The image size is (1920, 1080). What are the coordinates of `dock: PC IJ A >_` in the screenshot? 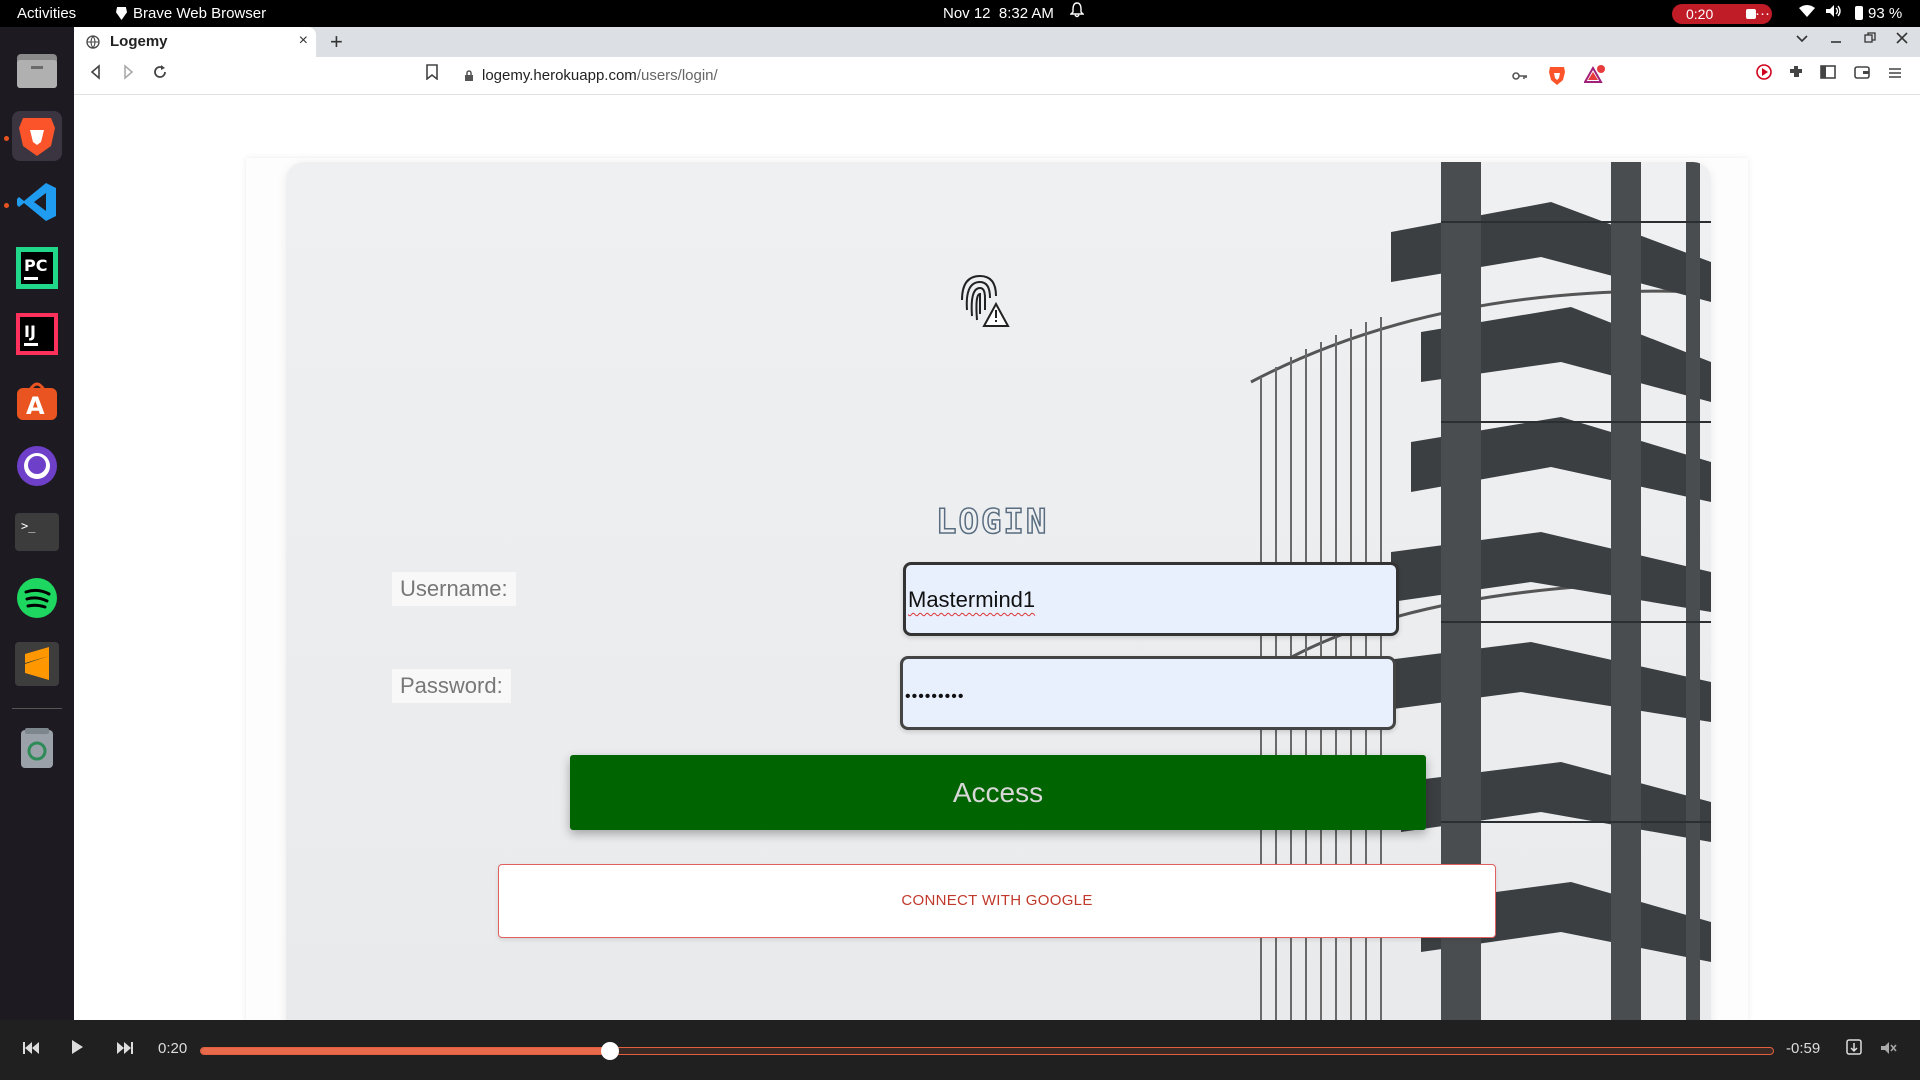 It's located at (37, 553).